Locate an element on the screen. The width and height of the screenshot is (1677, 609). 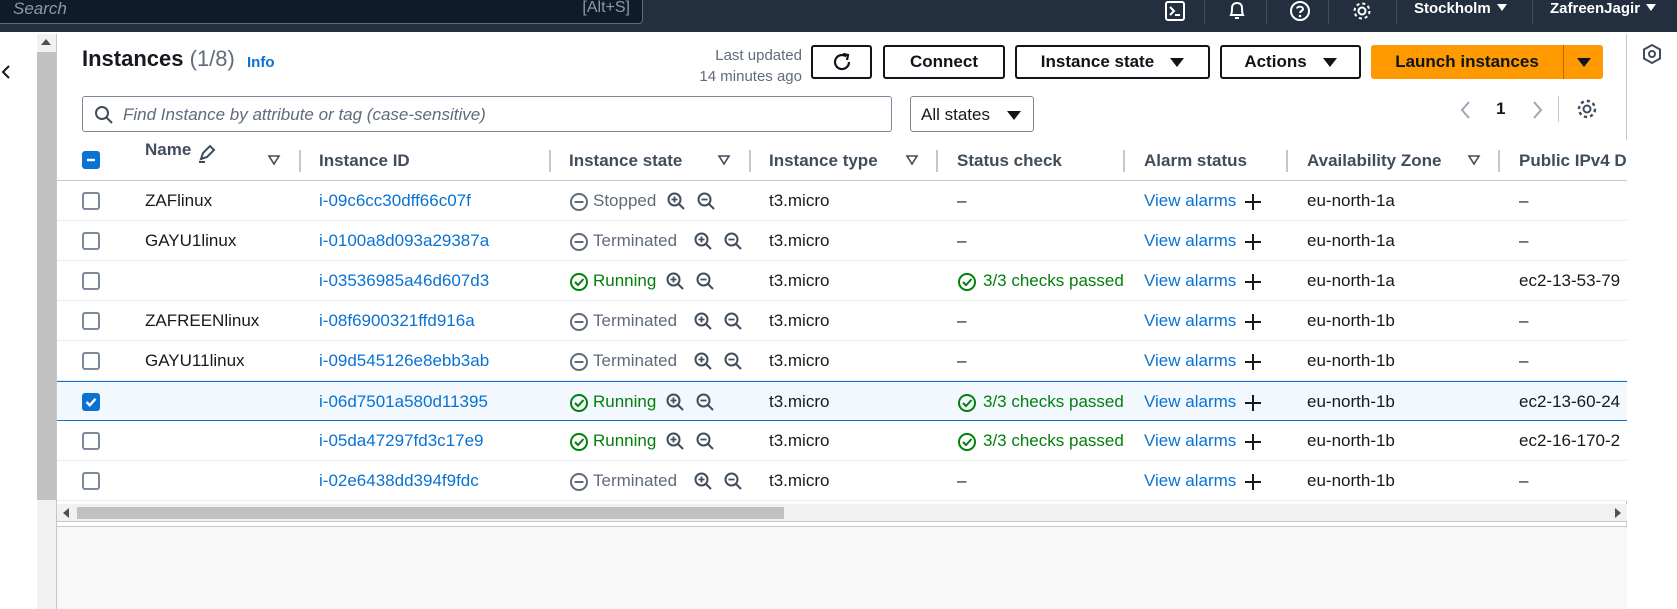
instance-id-link: i-08f6900321ffd916a is located at coordinates (397, 321).